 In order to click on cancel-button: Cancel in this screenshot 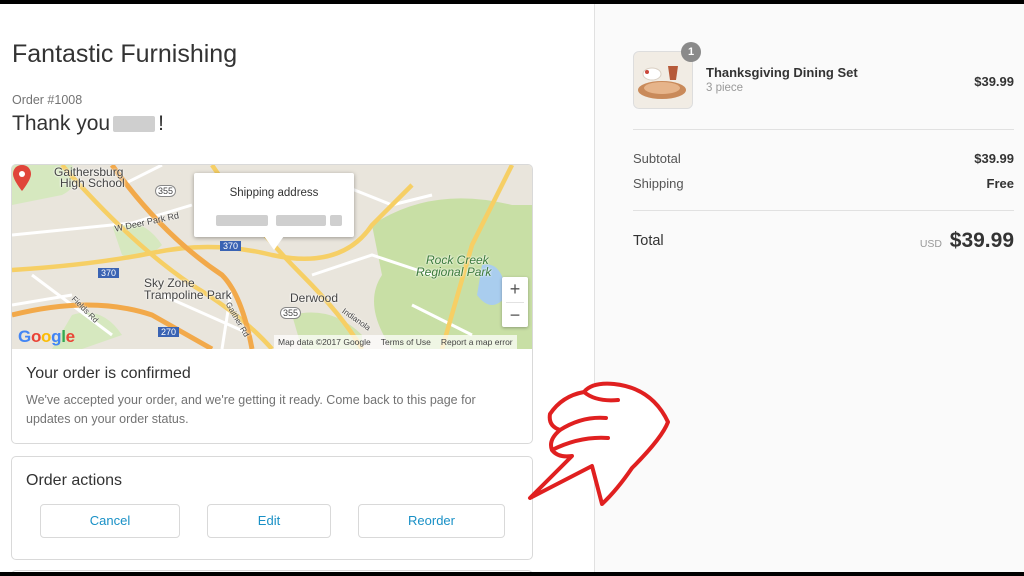, I will do `click(110, 521)`.